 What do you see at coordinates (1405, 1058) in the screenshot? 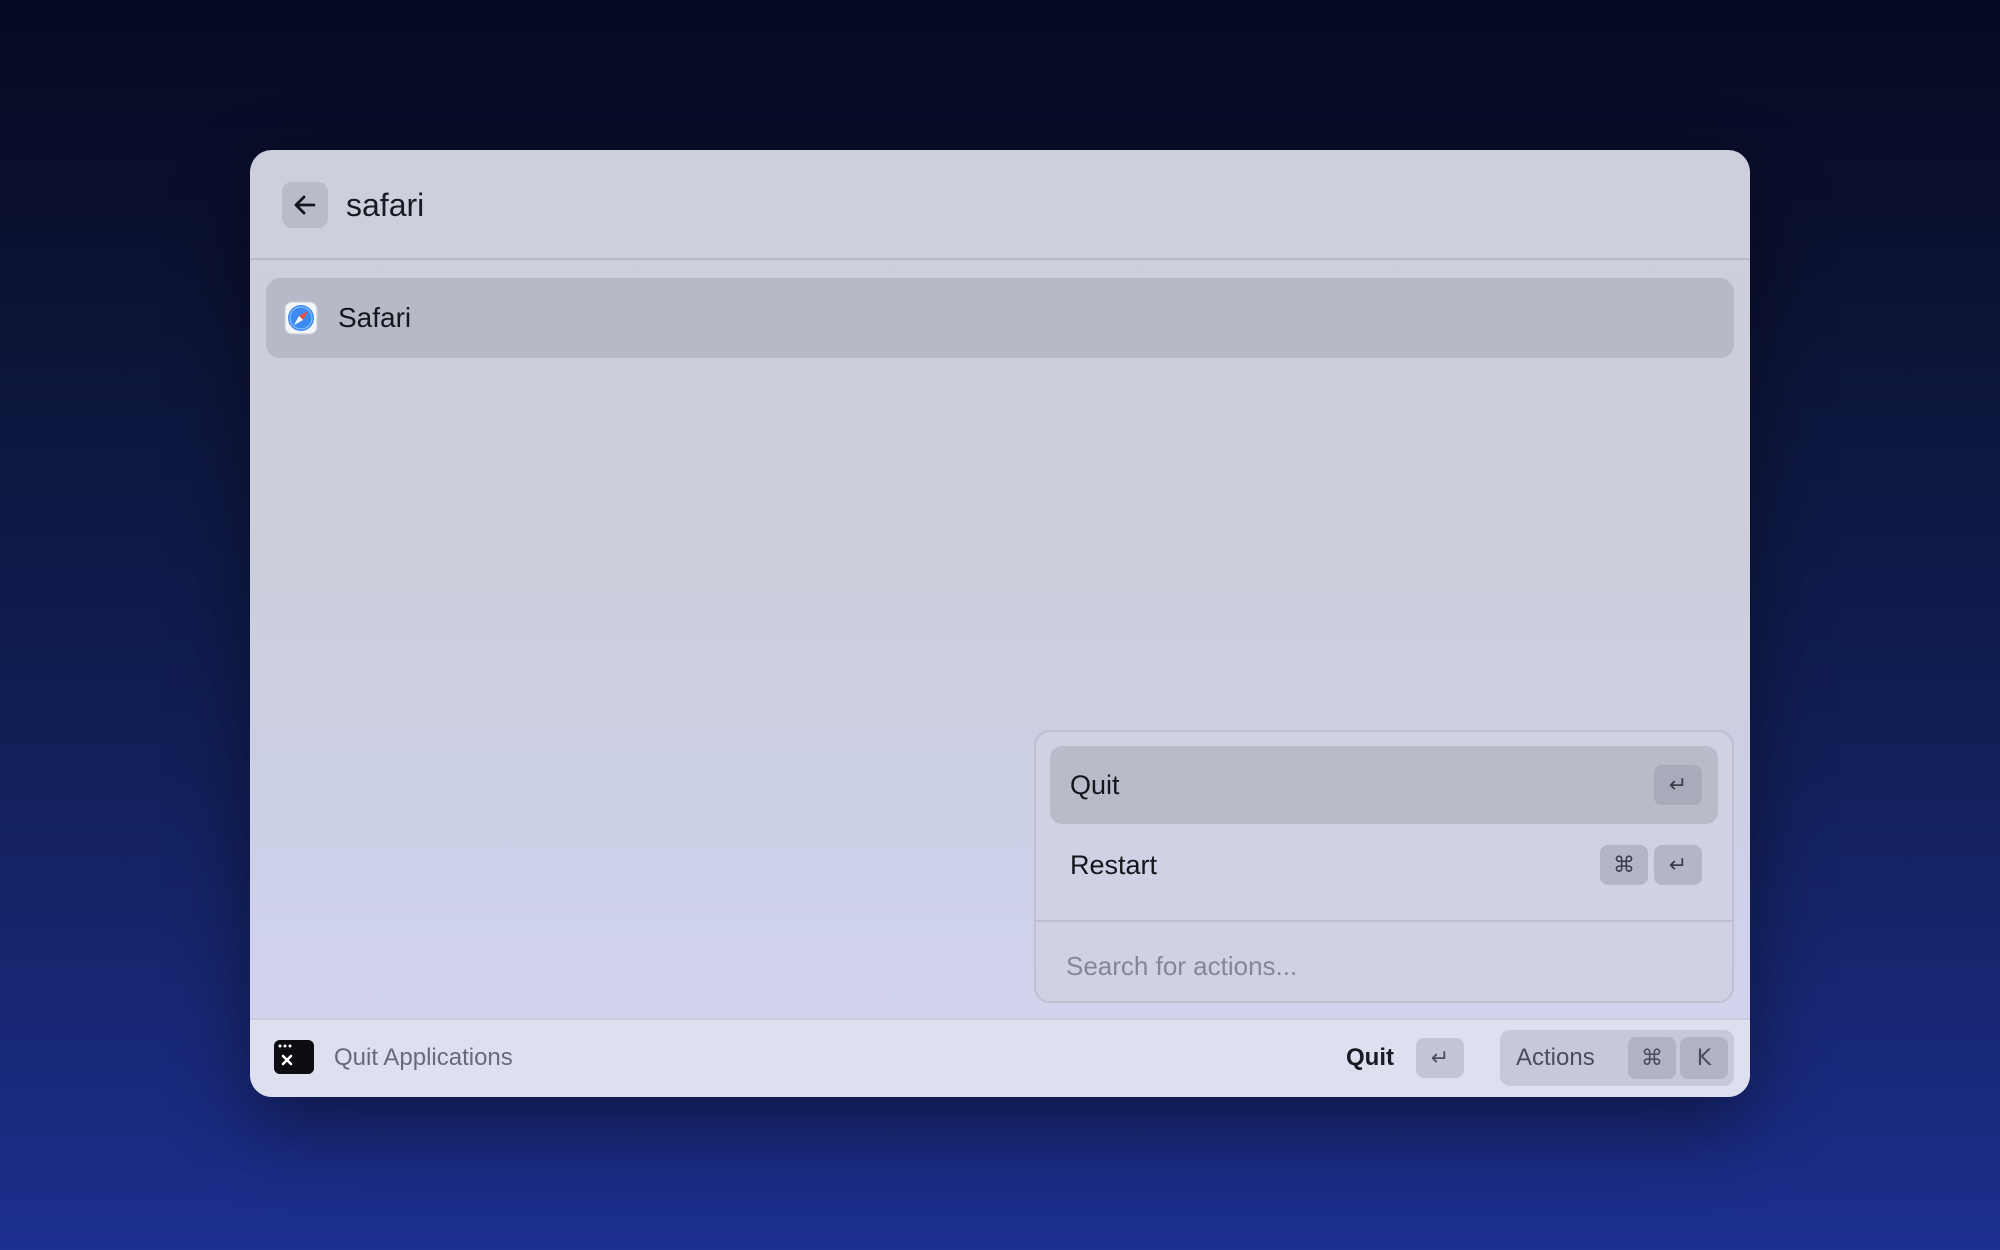
I see `primary-action-button: Quit ↵` at bounding box center [1405, 1058].